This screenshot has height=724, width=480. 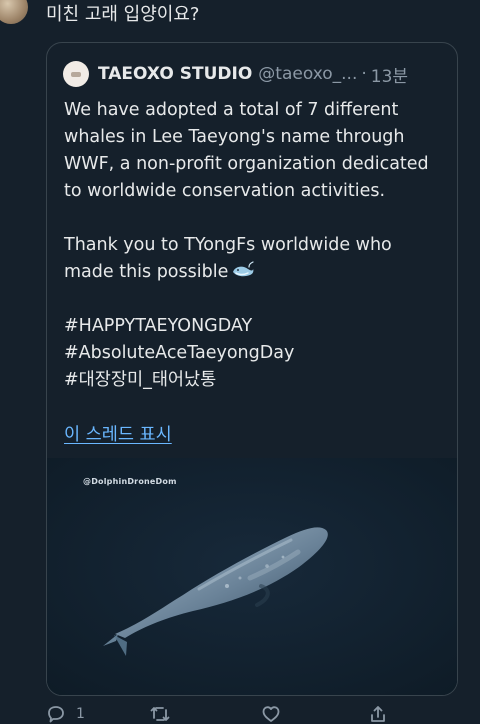 What do you see at coordinates (243, 269) in the screenshot?
I see `whale-emoji-icon` at bounding box center [243, 269].